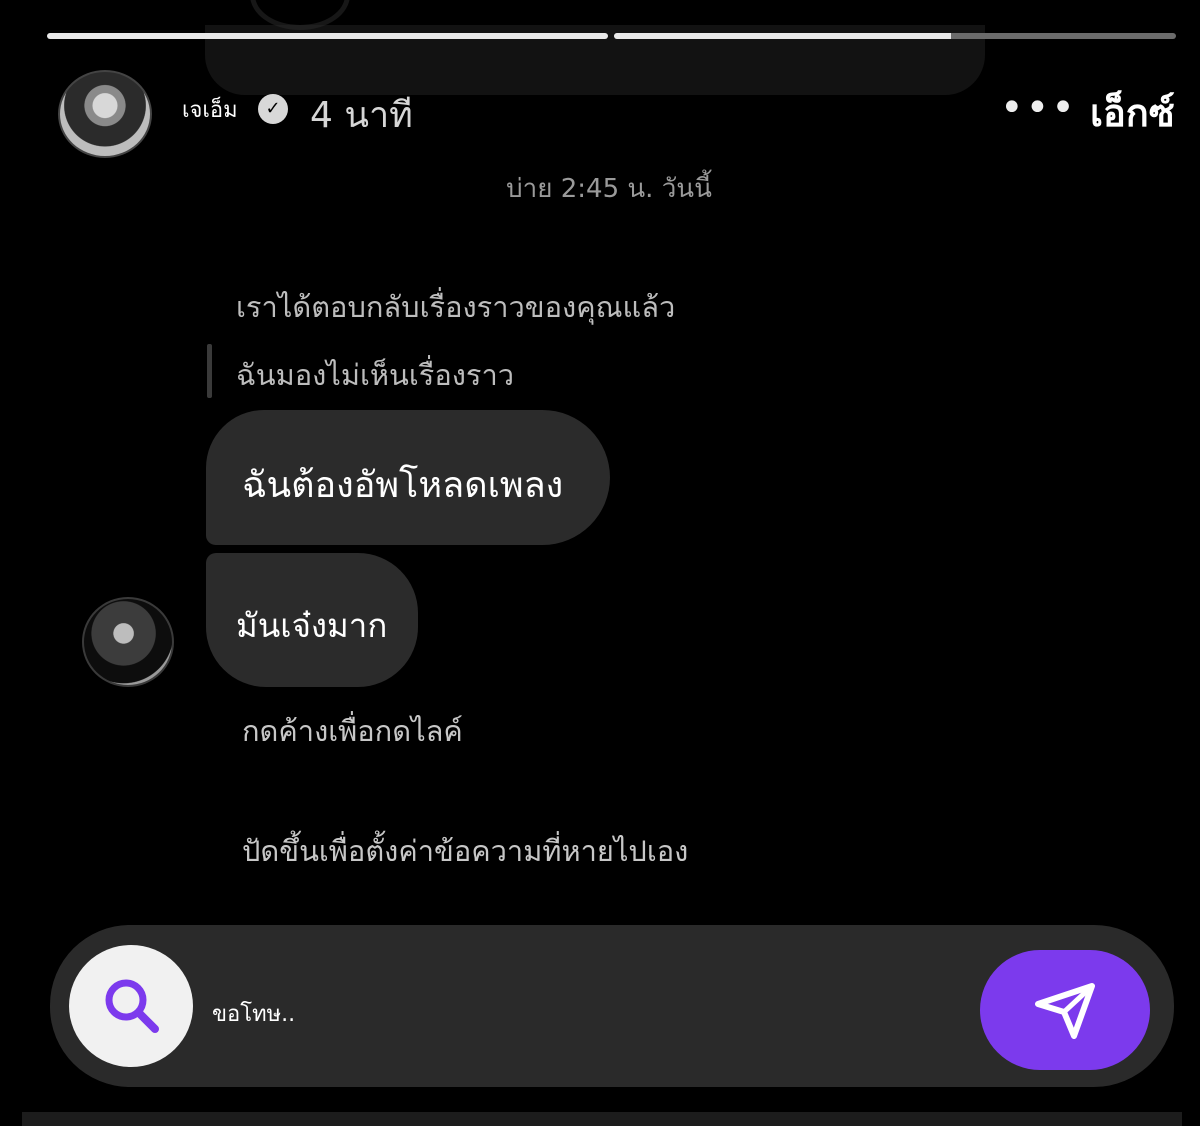  What do you see at coordinates (1038, 108) in the screenshot?
I see `more-horizontal-icon: •••` at bounding box center [1038, 108].